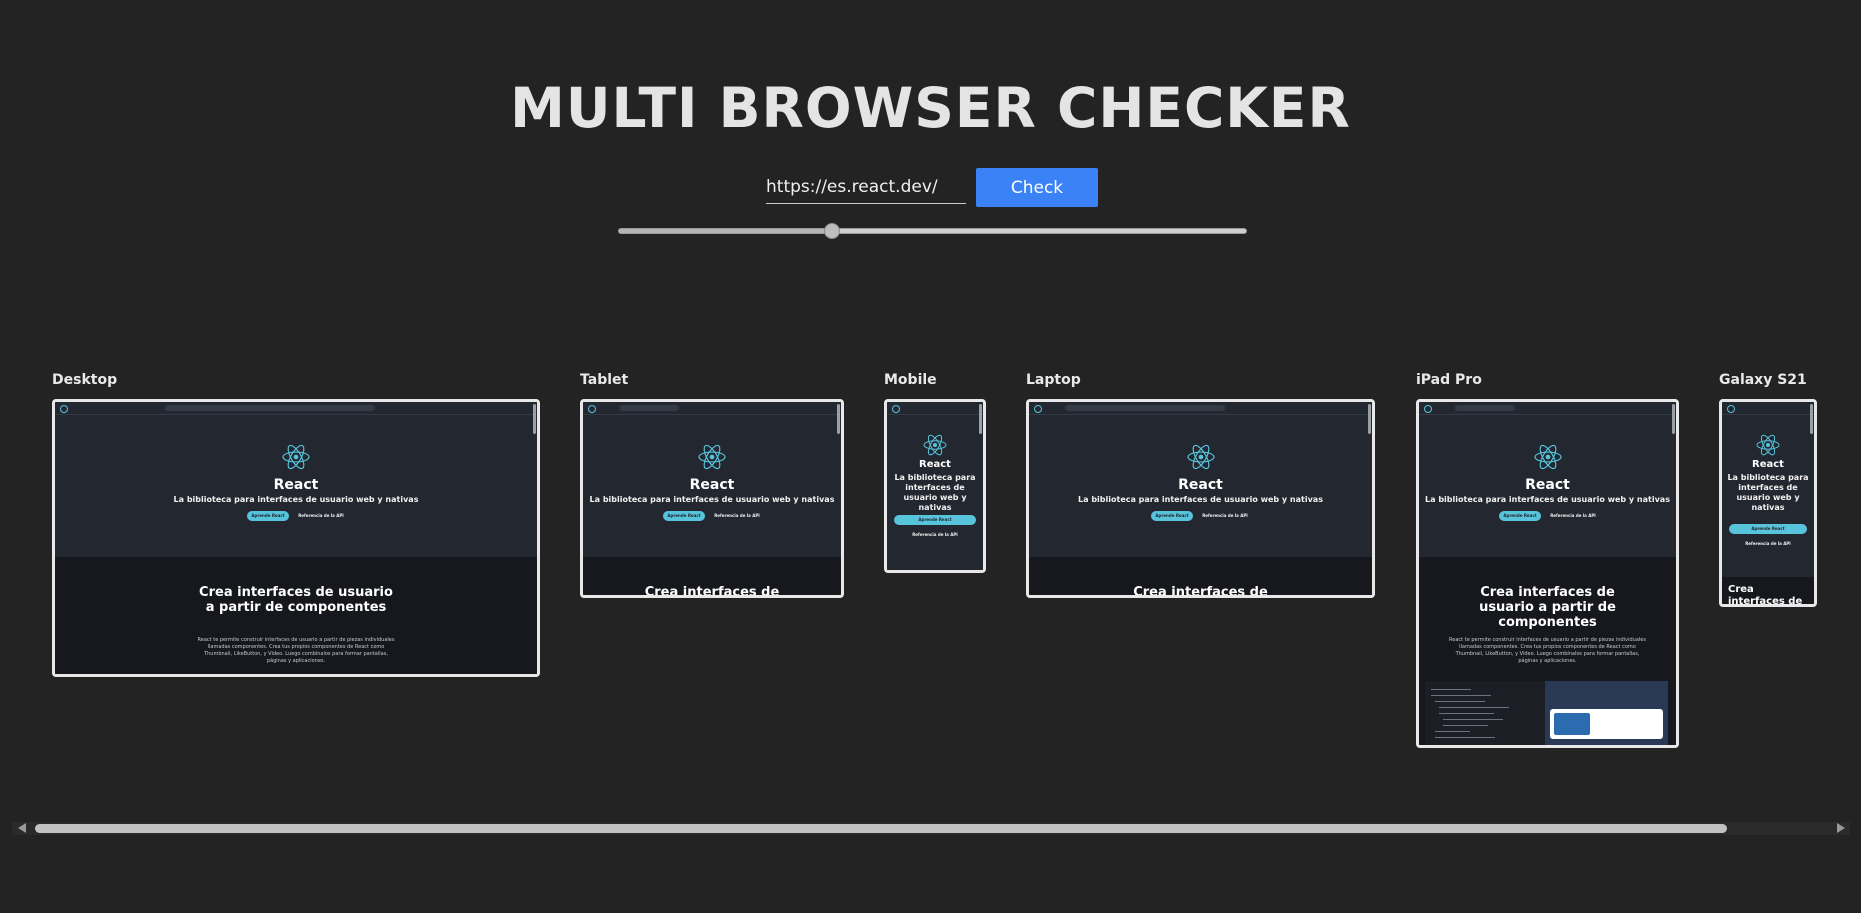 This screenshot has width=1861, height=913. Describe the element at coordinates (1606, 713) in the screenshot. I see `preview-render-pane` at that location.